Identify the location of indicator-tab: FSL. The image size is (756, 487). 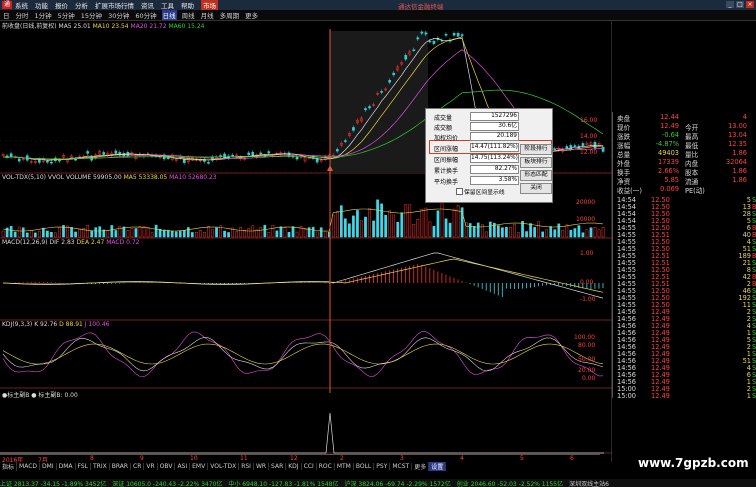
(83, 466).